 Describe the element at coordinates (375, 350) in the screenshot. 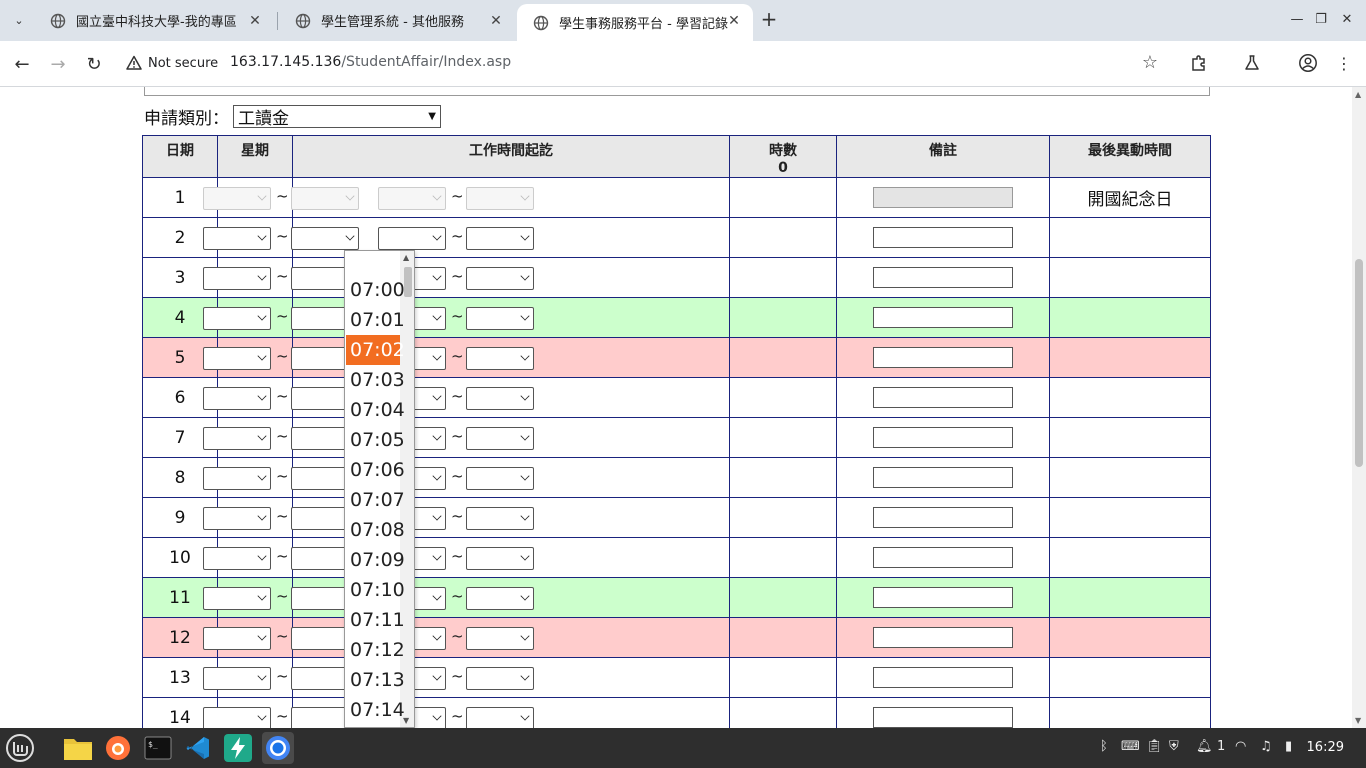

I see `time-option: 07:02` at that location.